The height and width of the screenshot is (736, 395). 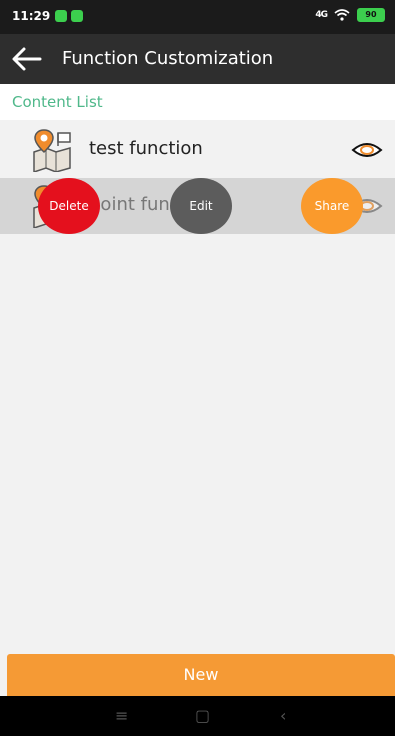 I want to click on back-icon: ‹, so click(x=283, y=715).